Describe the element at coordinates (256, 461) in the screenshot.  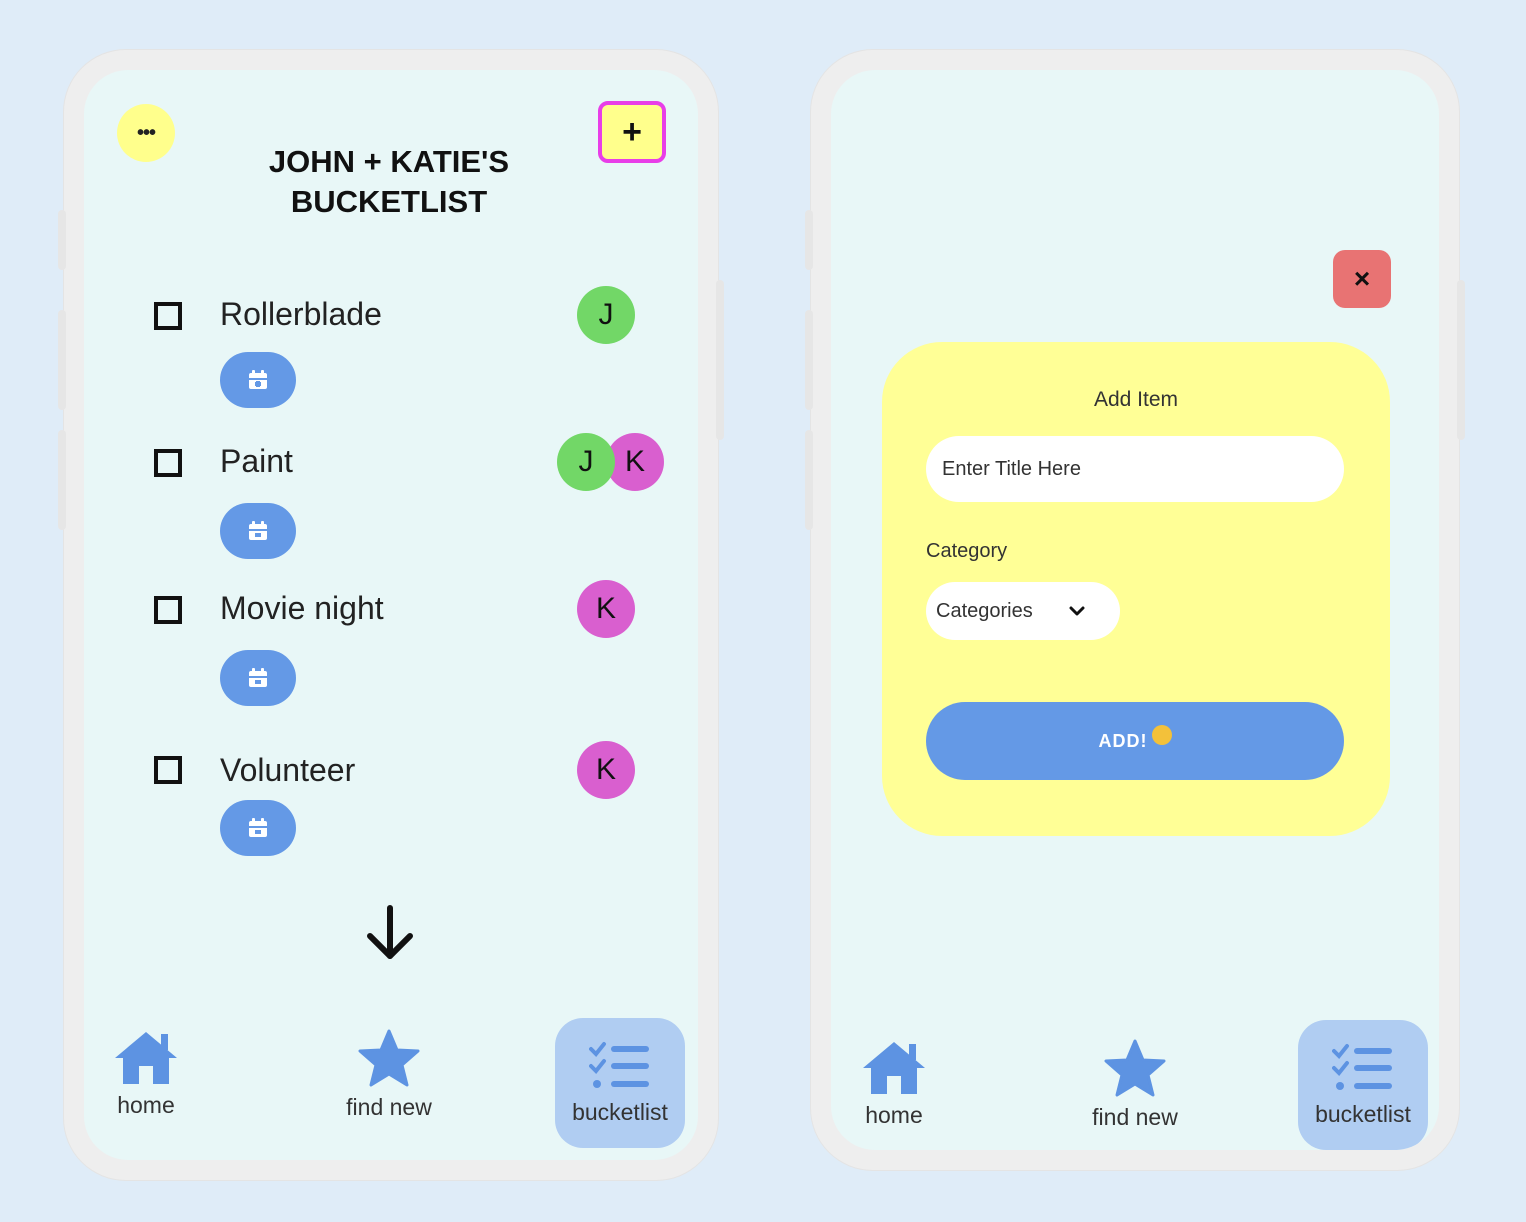
I see `item-label: Paint` at that location.